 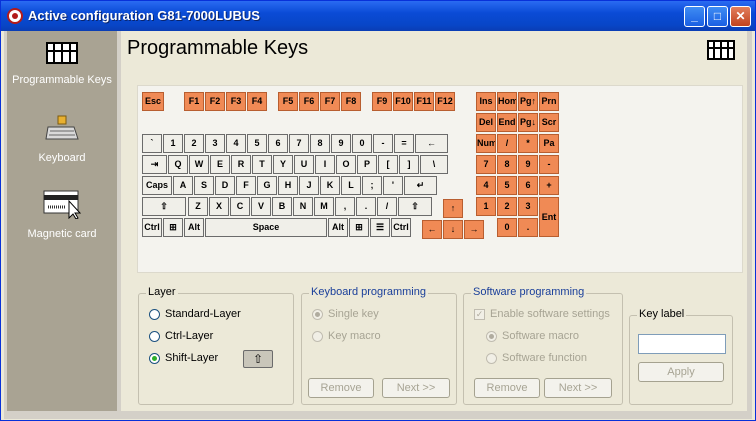 I want to click on keyboard-key: E, so click(x=220, y=164).